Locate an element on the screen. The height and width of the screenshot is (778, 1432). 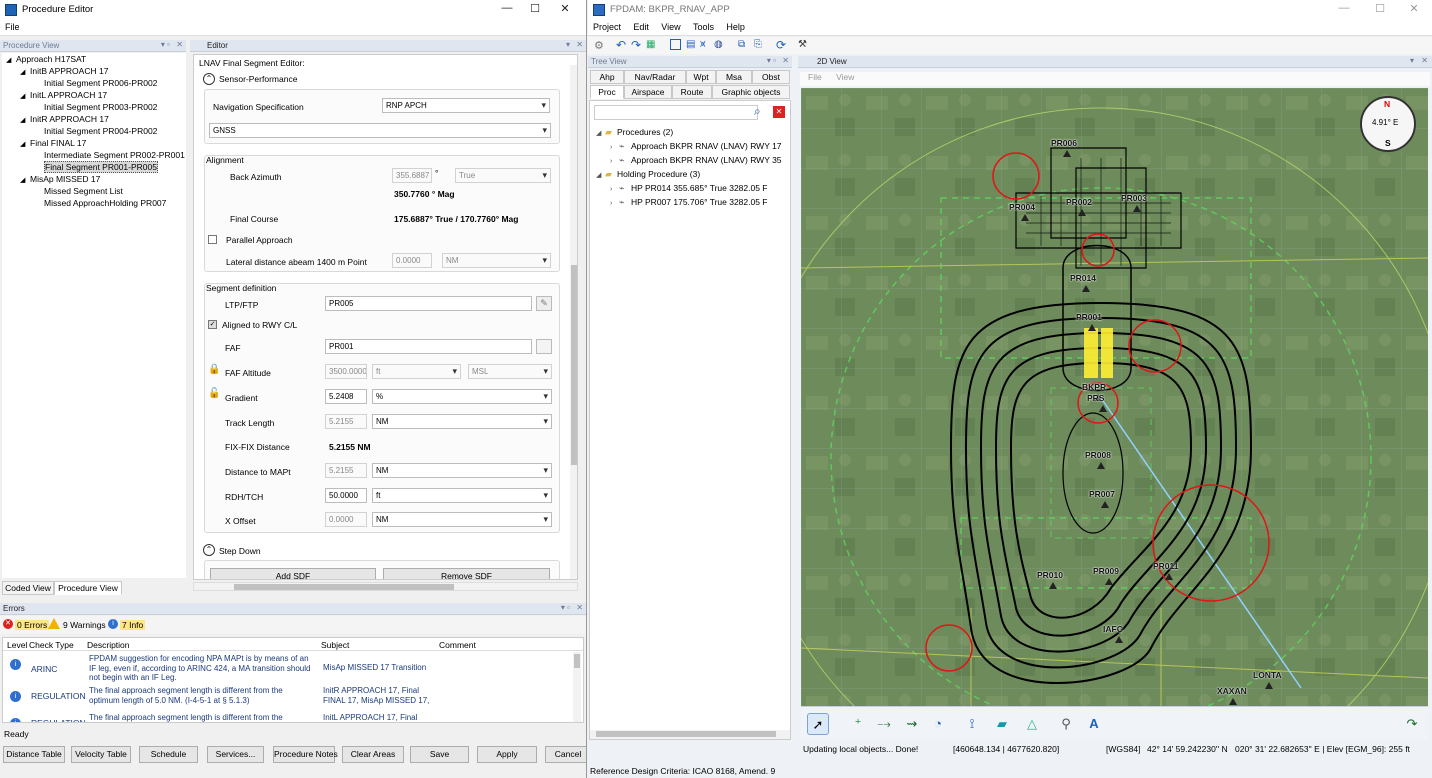
map-menu-view: View is located at coordinates (845, 77).